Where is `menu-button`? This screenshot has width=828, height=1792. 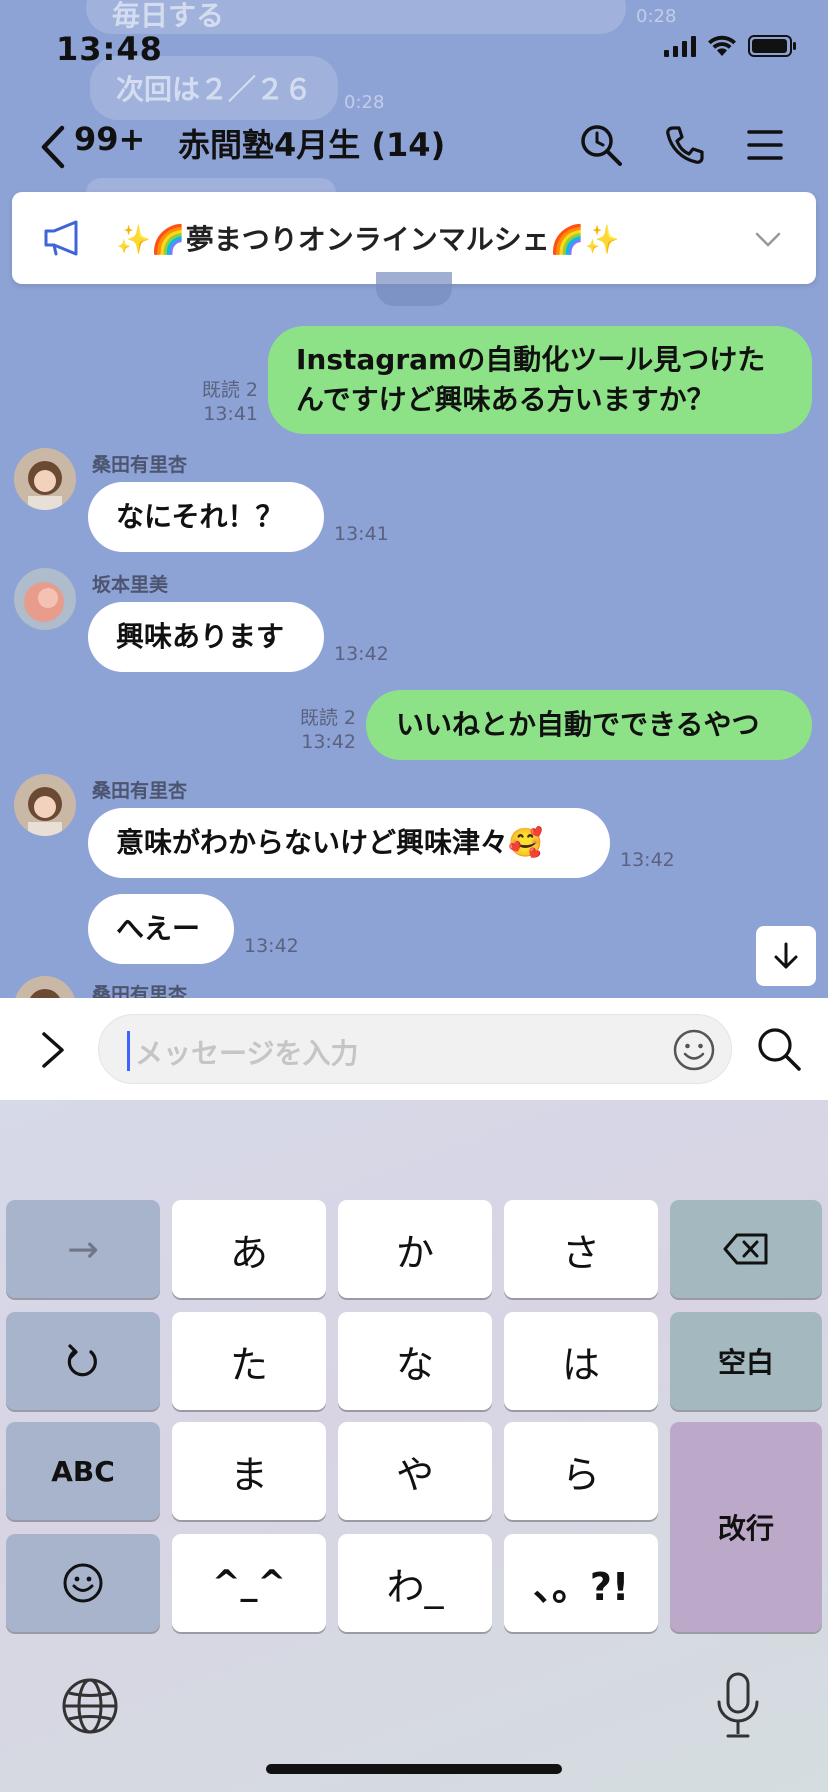
menu-button is located at coordinates (765, 145).